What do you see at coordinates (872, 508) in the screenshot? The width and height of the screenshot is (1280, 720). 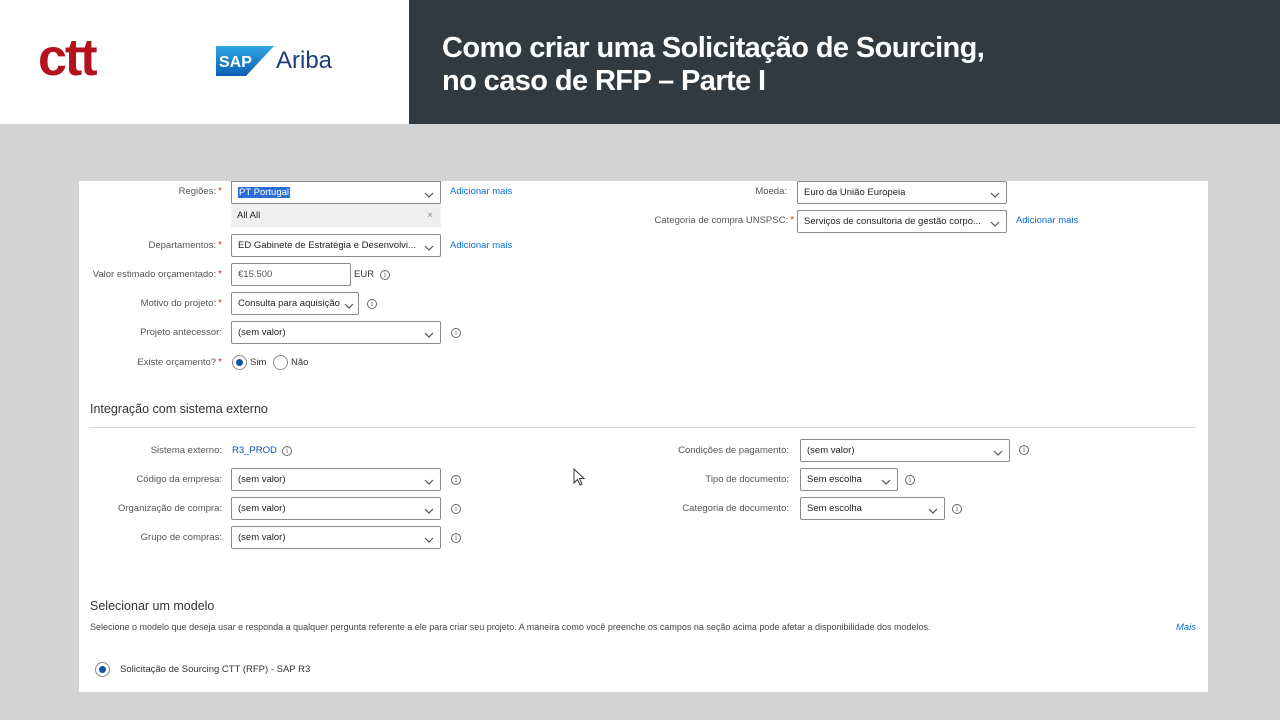 I see `categoria-doc-select: Sem escolha` at bounding box center [872, 508].